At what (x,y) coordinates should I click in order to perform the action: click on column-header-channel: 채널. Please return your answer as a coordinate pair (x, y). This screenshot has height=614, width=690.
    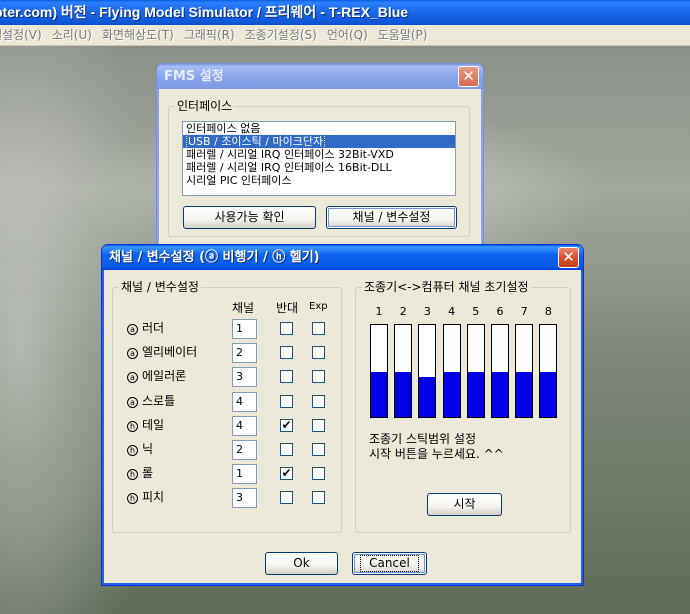
    Looking at the image, I should click on (243, 308).